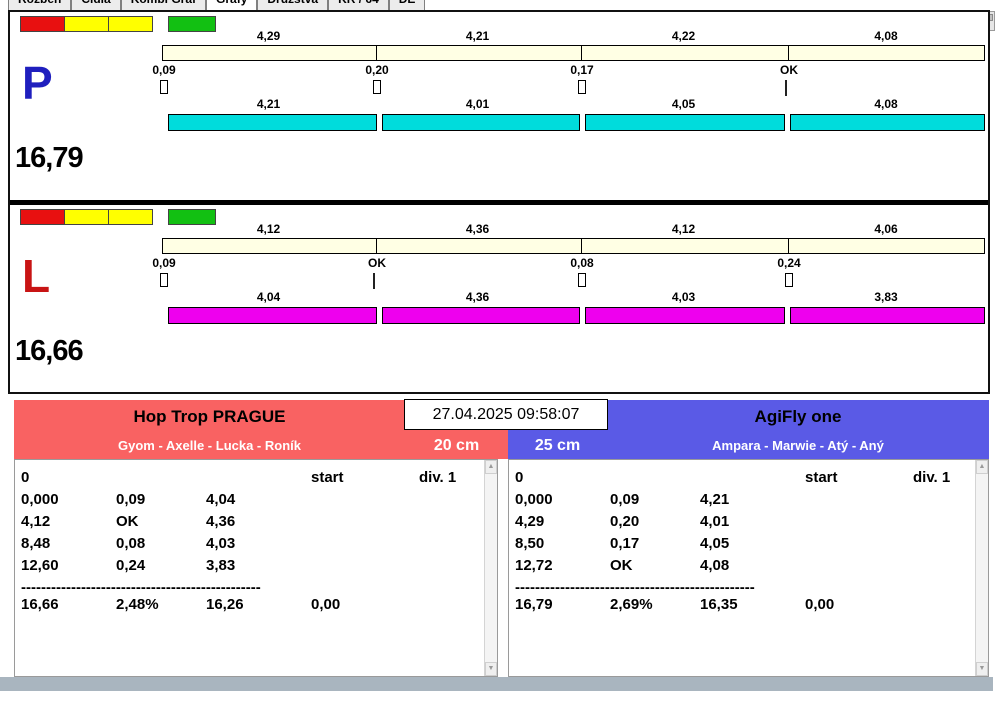 The width and height of the screenshot is (995, 716). What do you see at coordinates (789, 263) in the screenshot?
I see `gate-value: 0,24` at bounding box center [789, 263].